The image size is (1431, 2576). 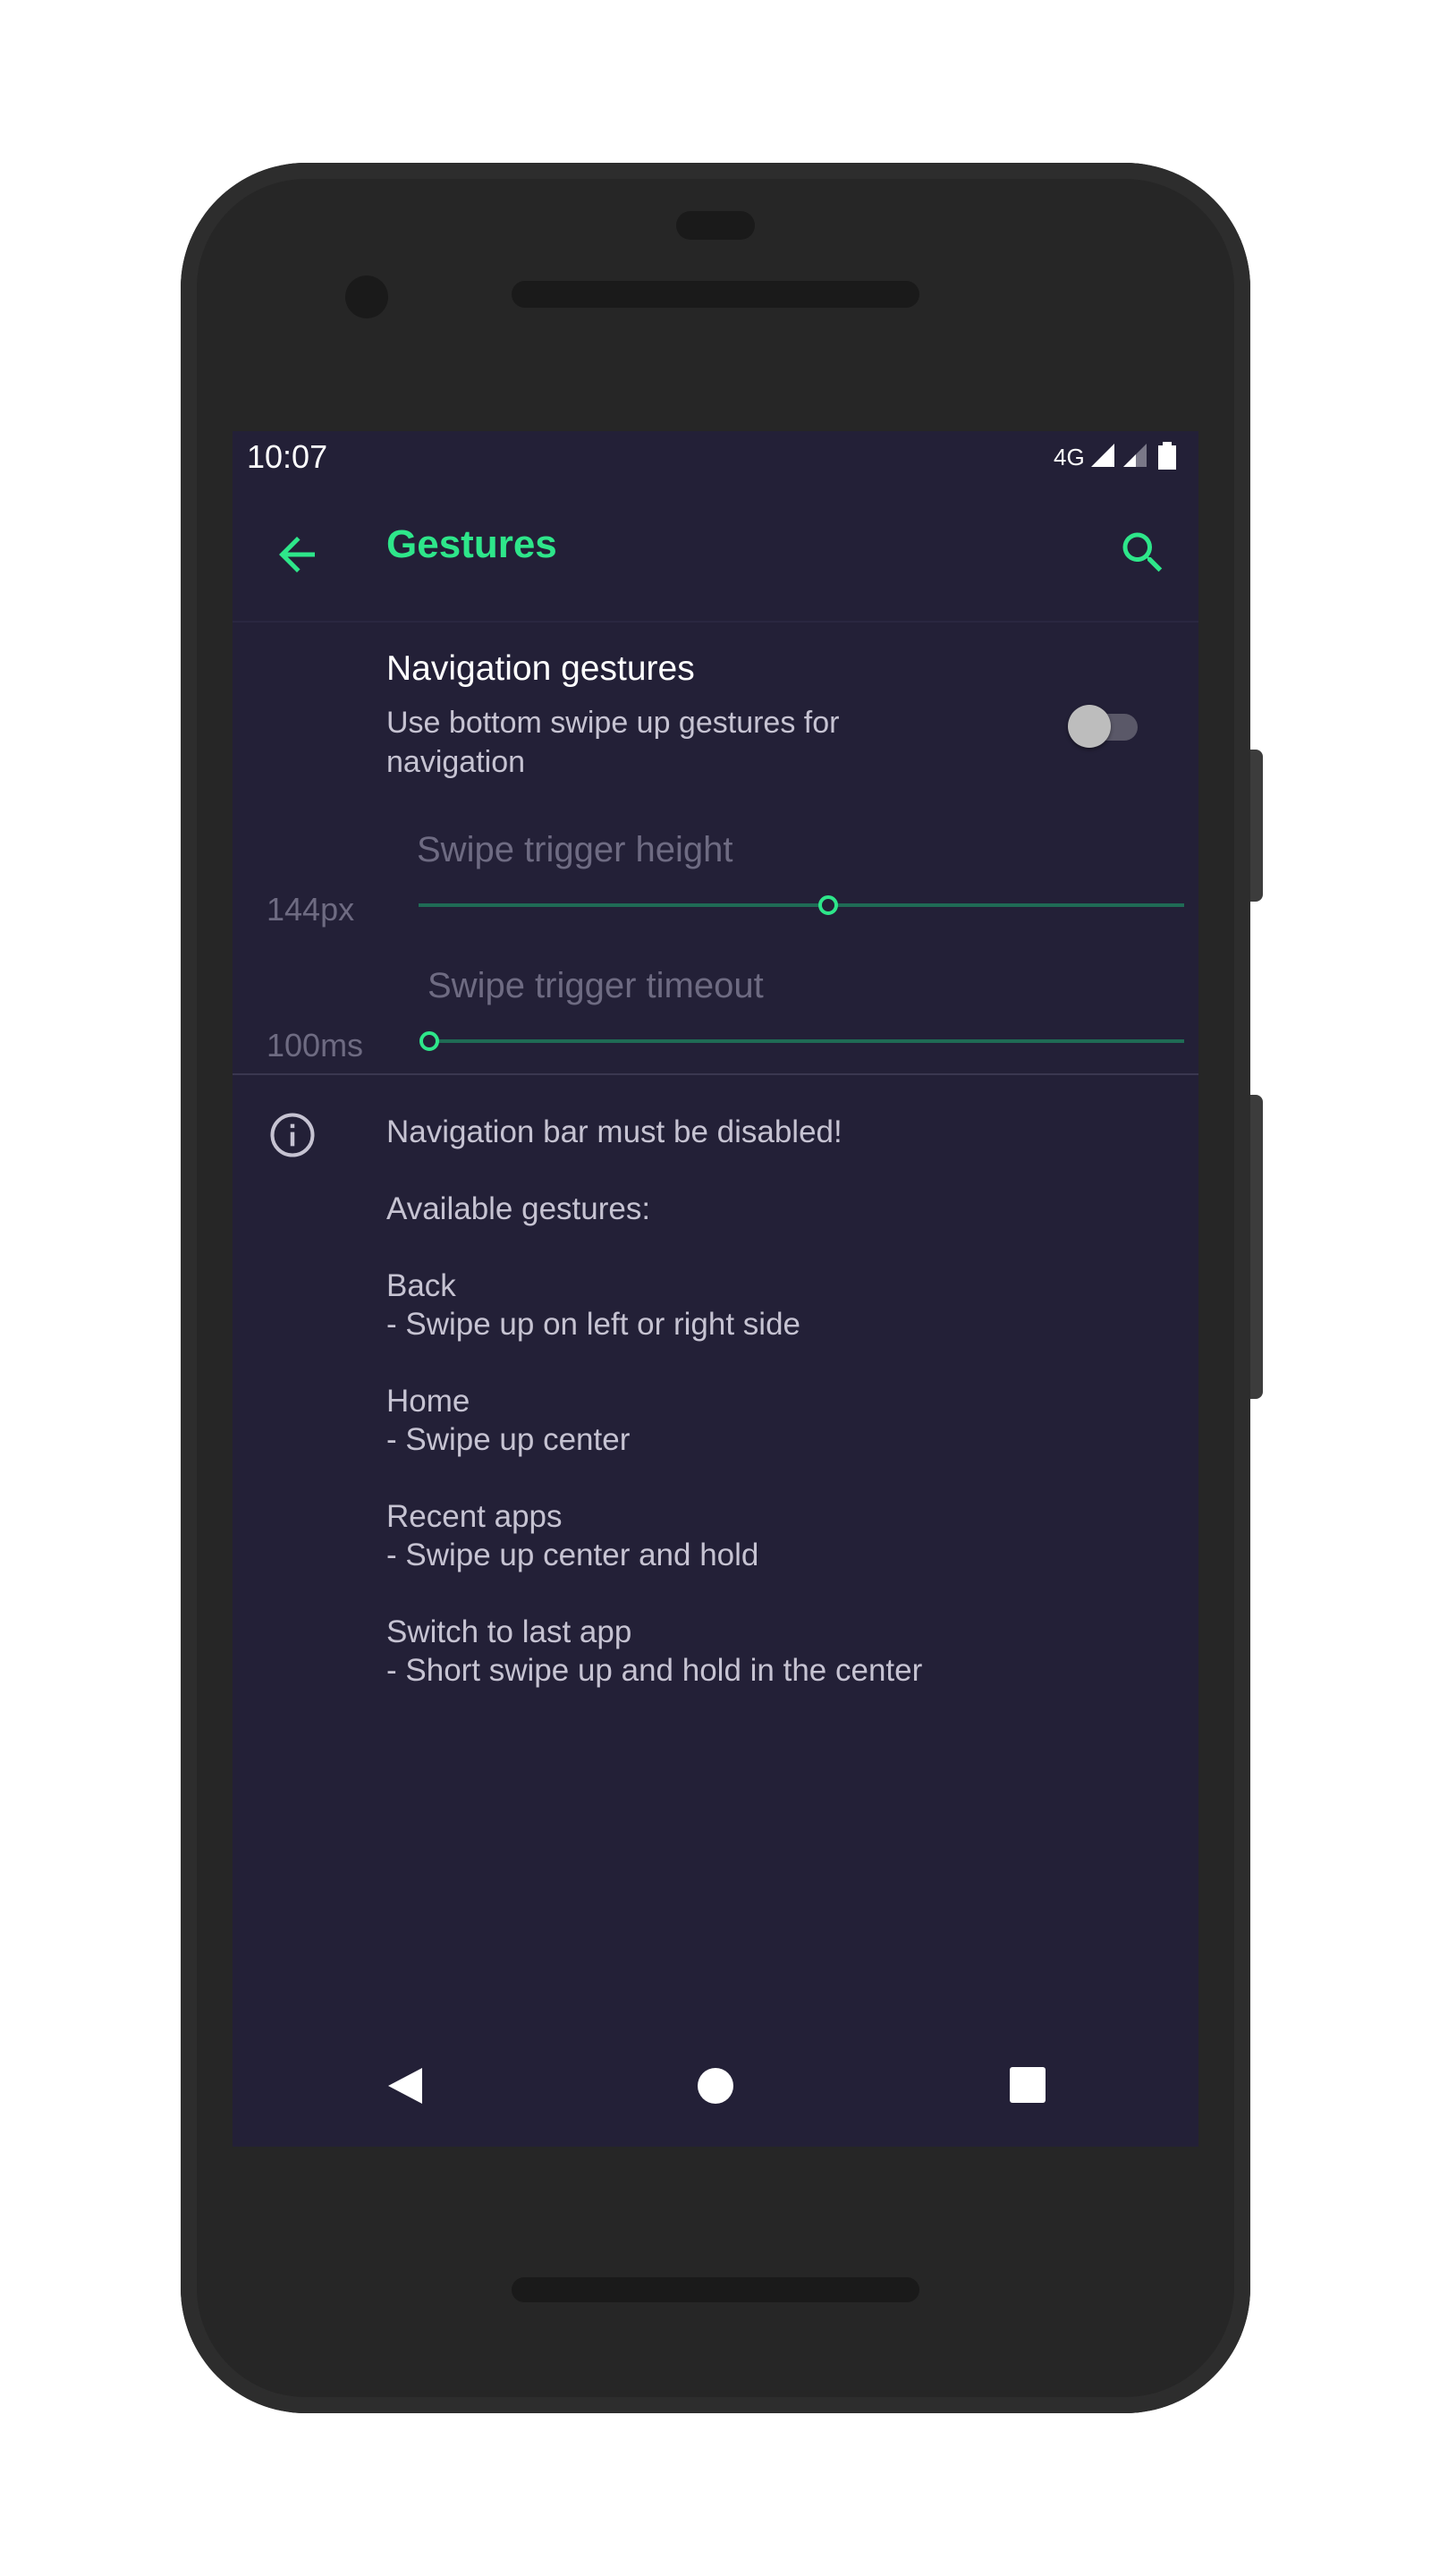 I want to click on arrow-back-icon, so click(x=297, y=554).